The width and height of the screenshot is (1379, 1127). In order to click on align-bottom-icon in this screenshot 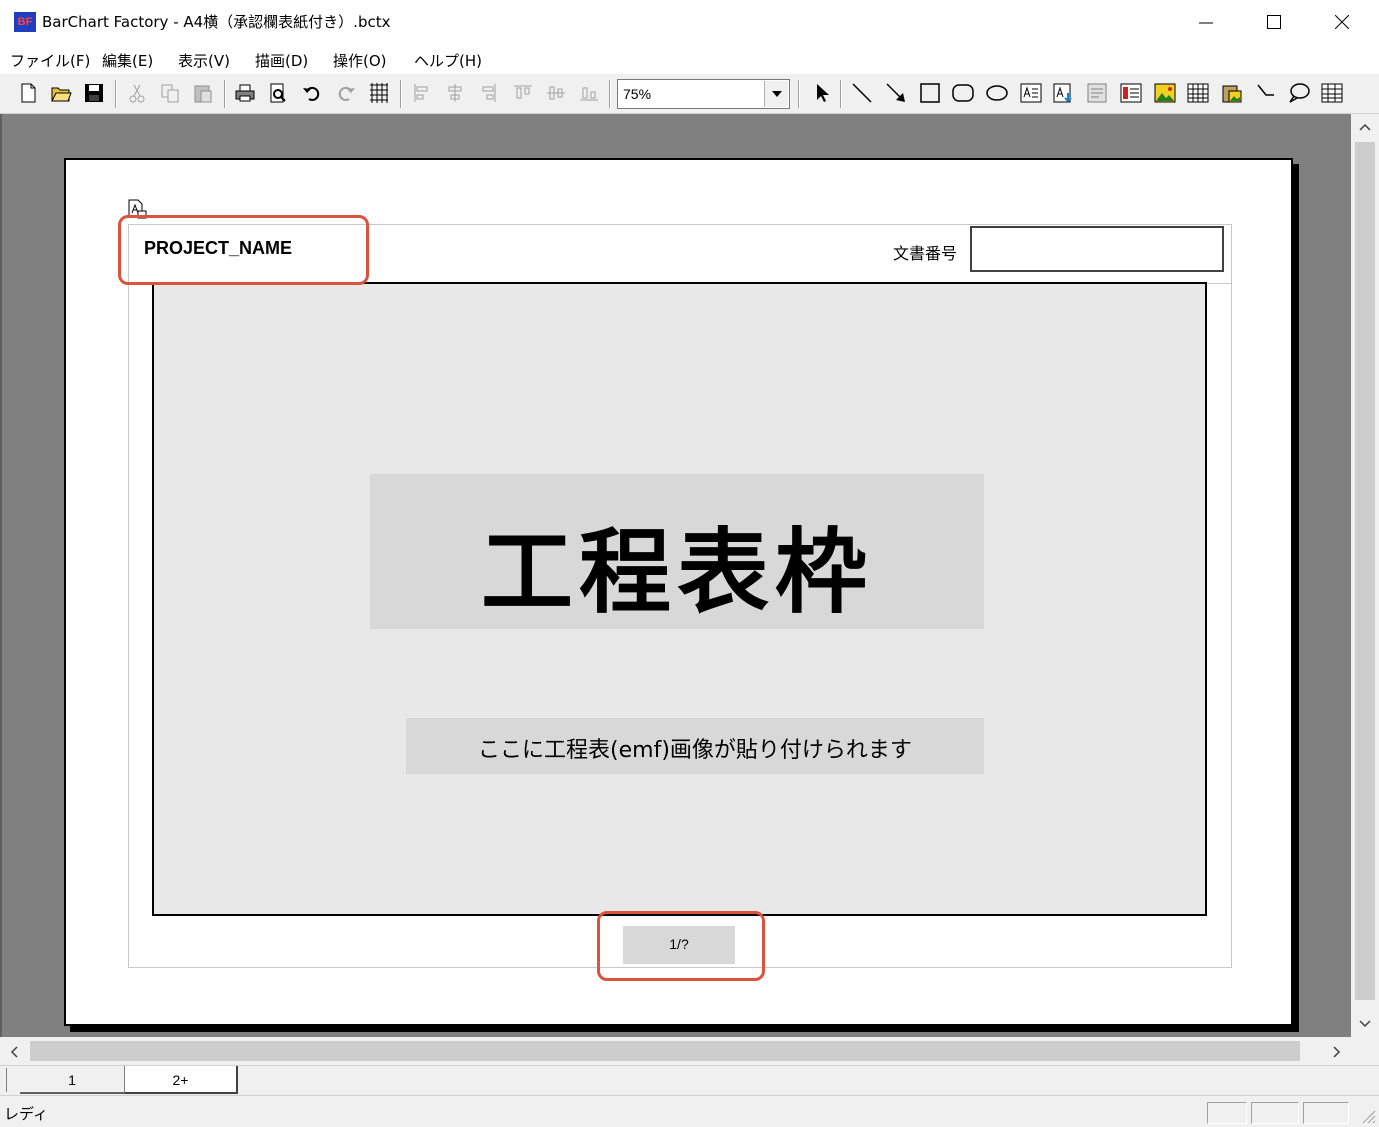, I will do `click(589, 93)`.